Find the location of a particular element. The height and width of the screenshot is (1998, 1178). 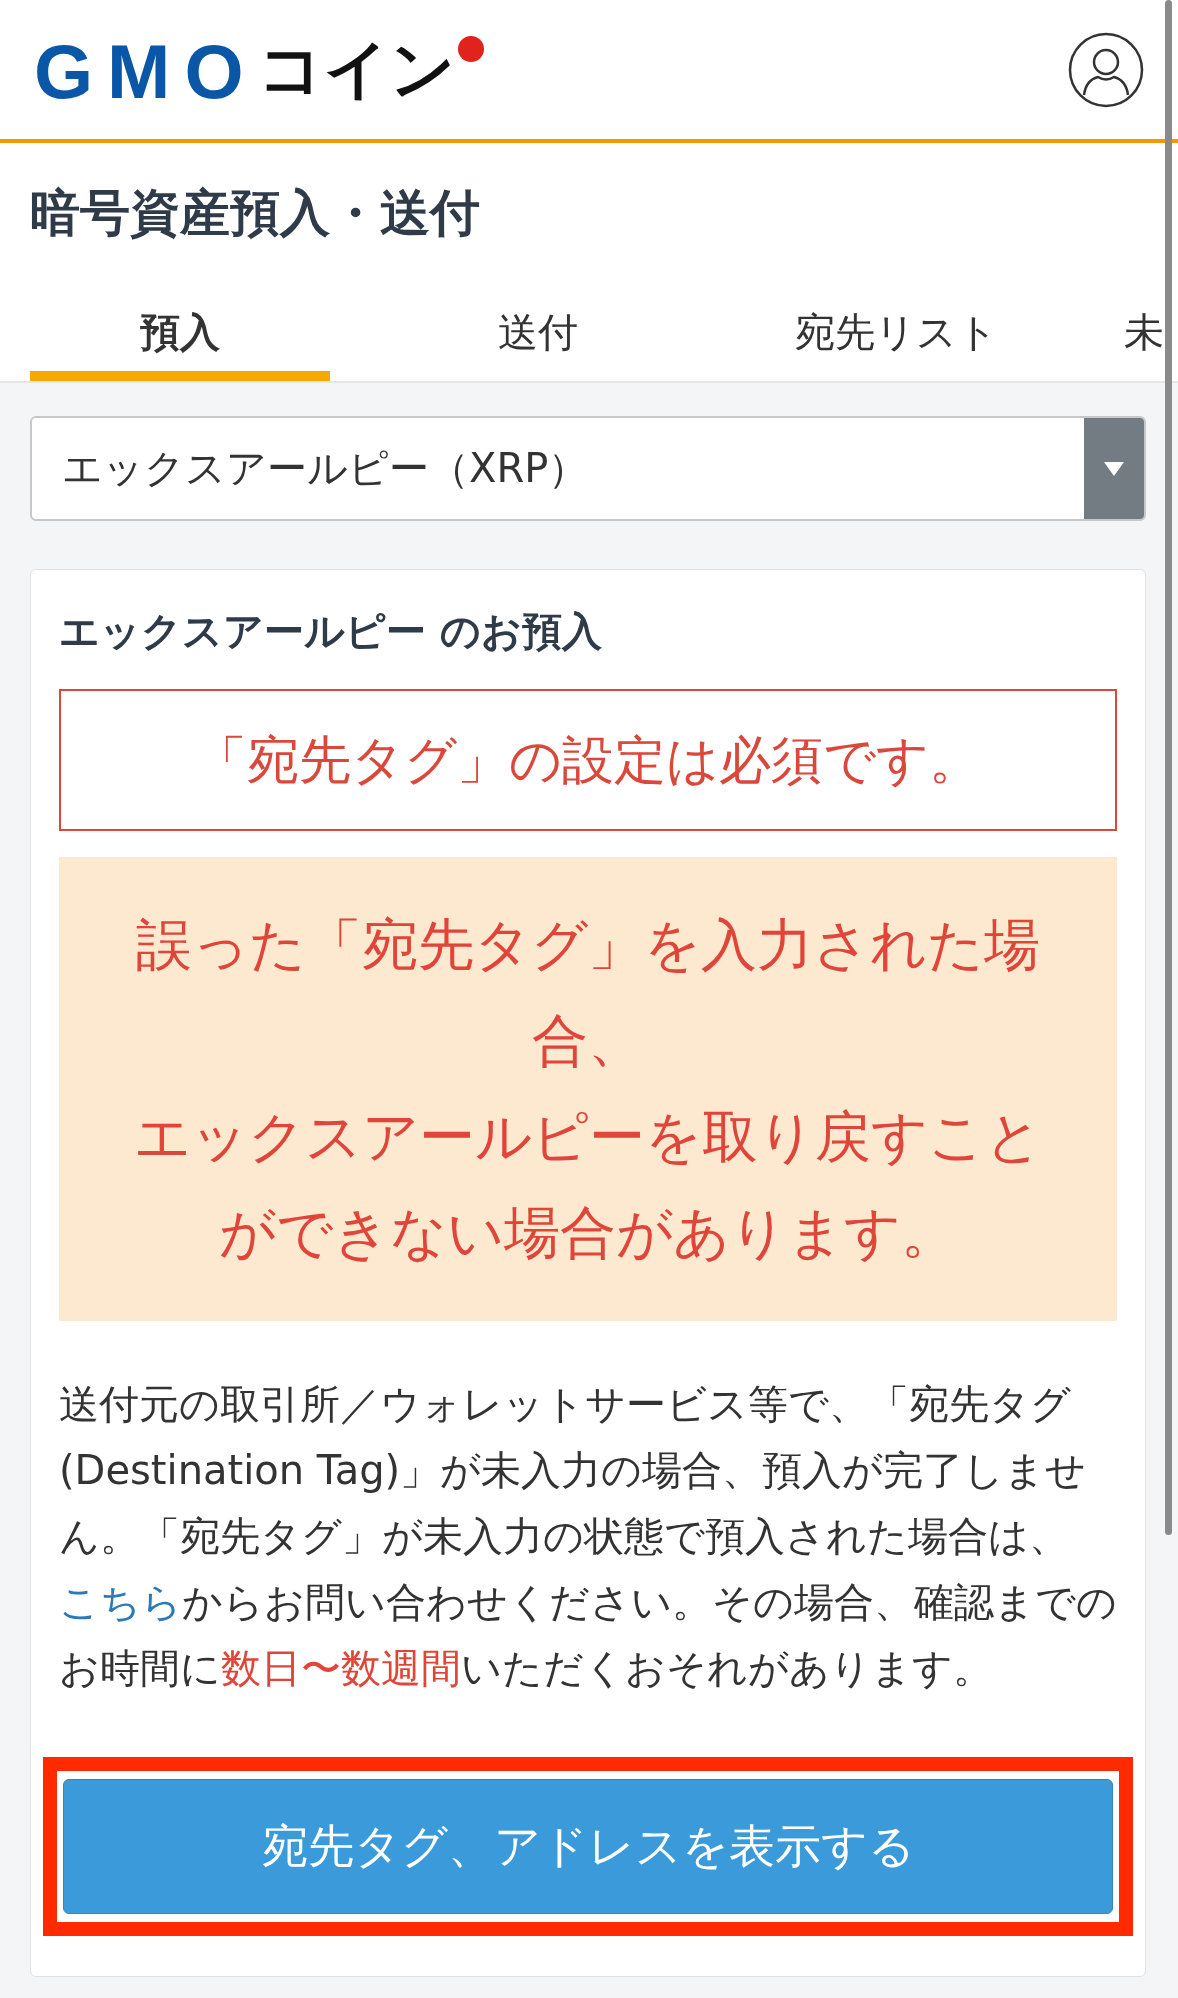

user-icon is located at coordinates (1106, 69).